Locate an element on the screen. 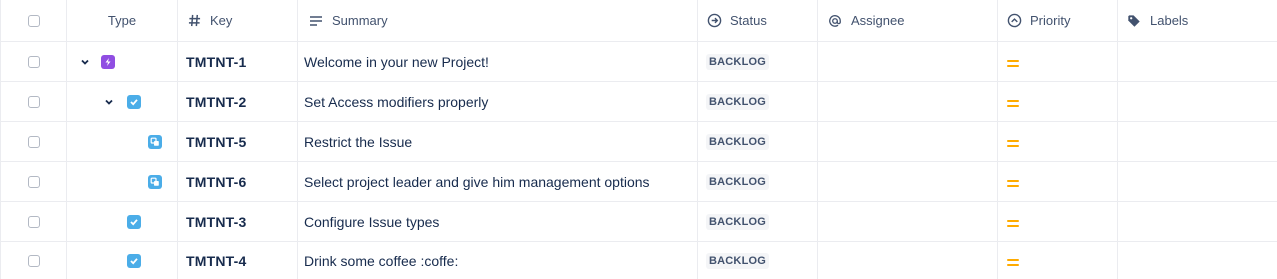 This screenshot has height=279, width=1277. summary-cell: Drink some coffee :coffe: is located at coordinates (498, 260).